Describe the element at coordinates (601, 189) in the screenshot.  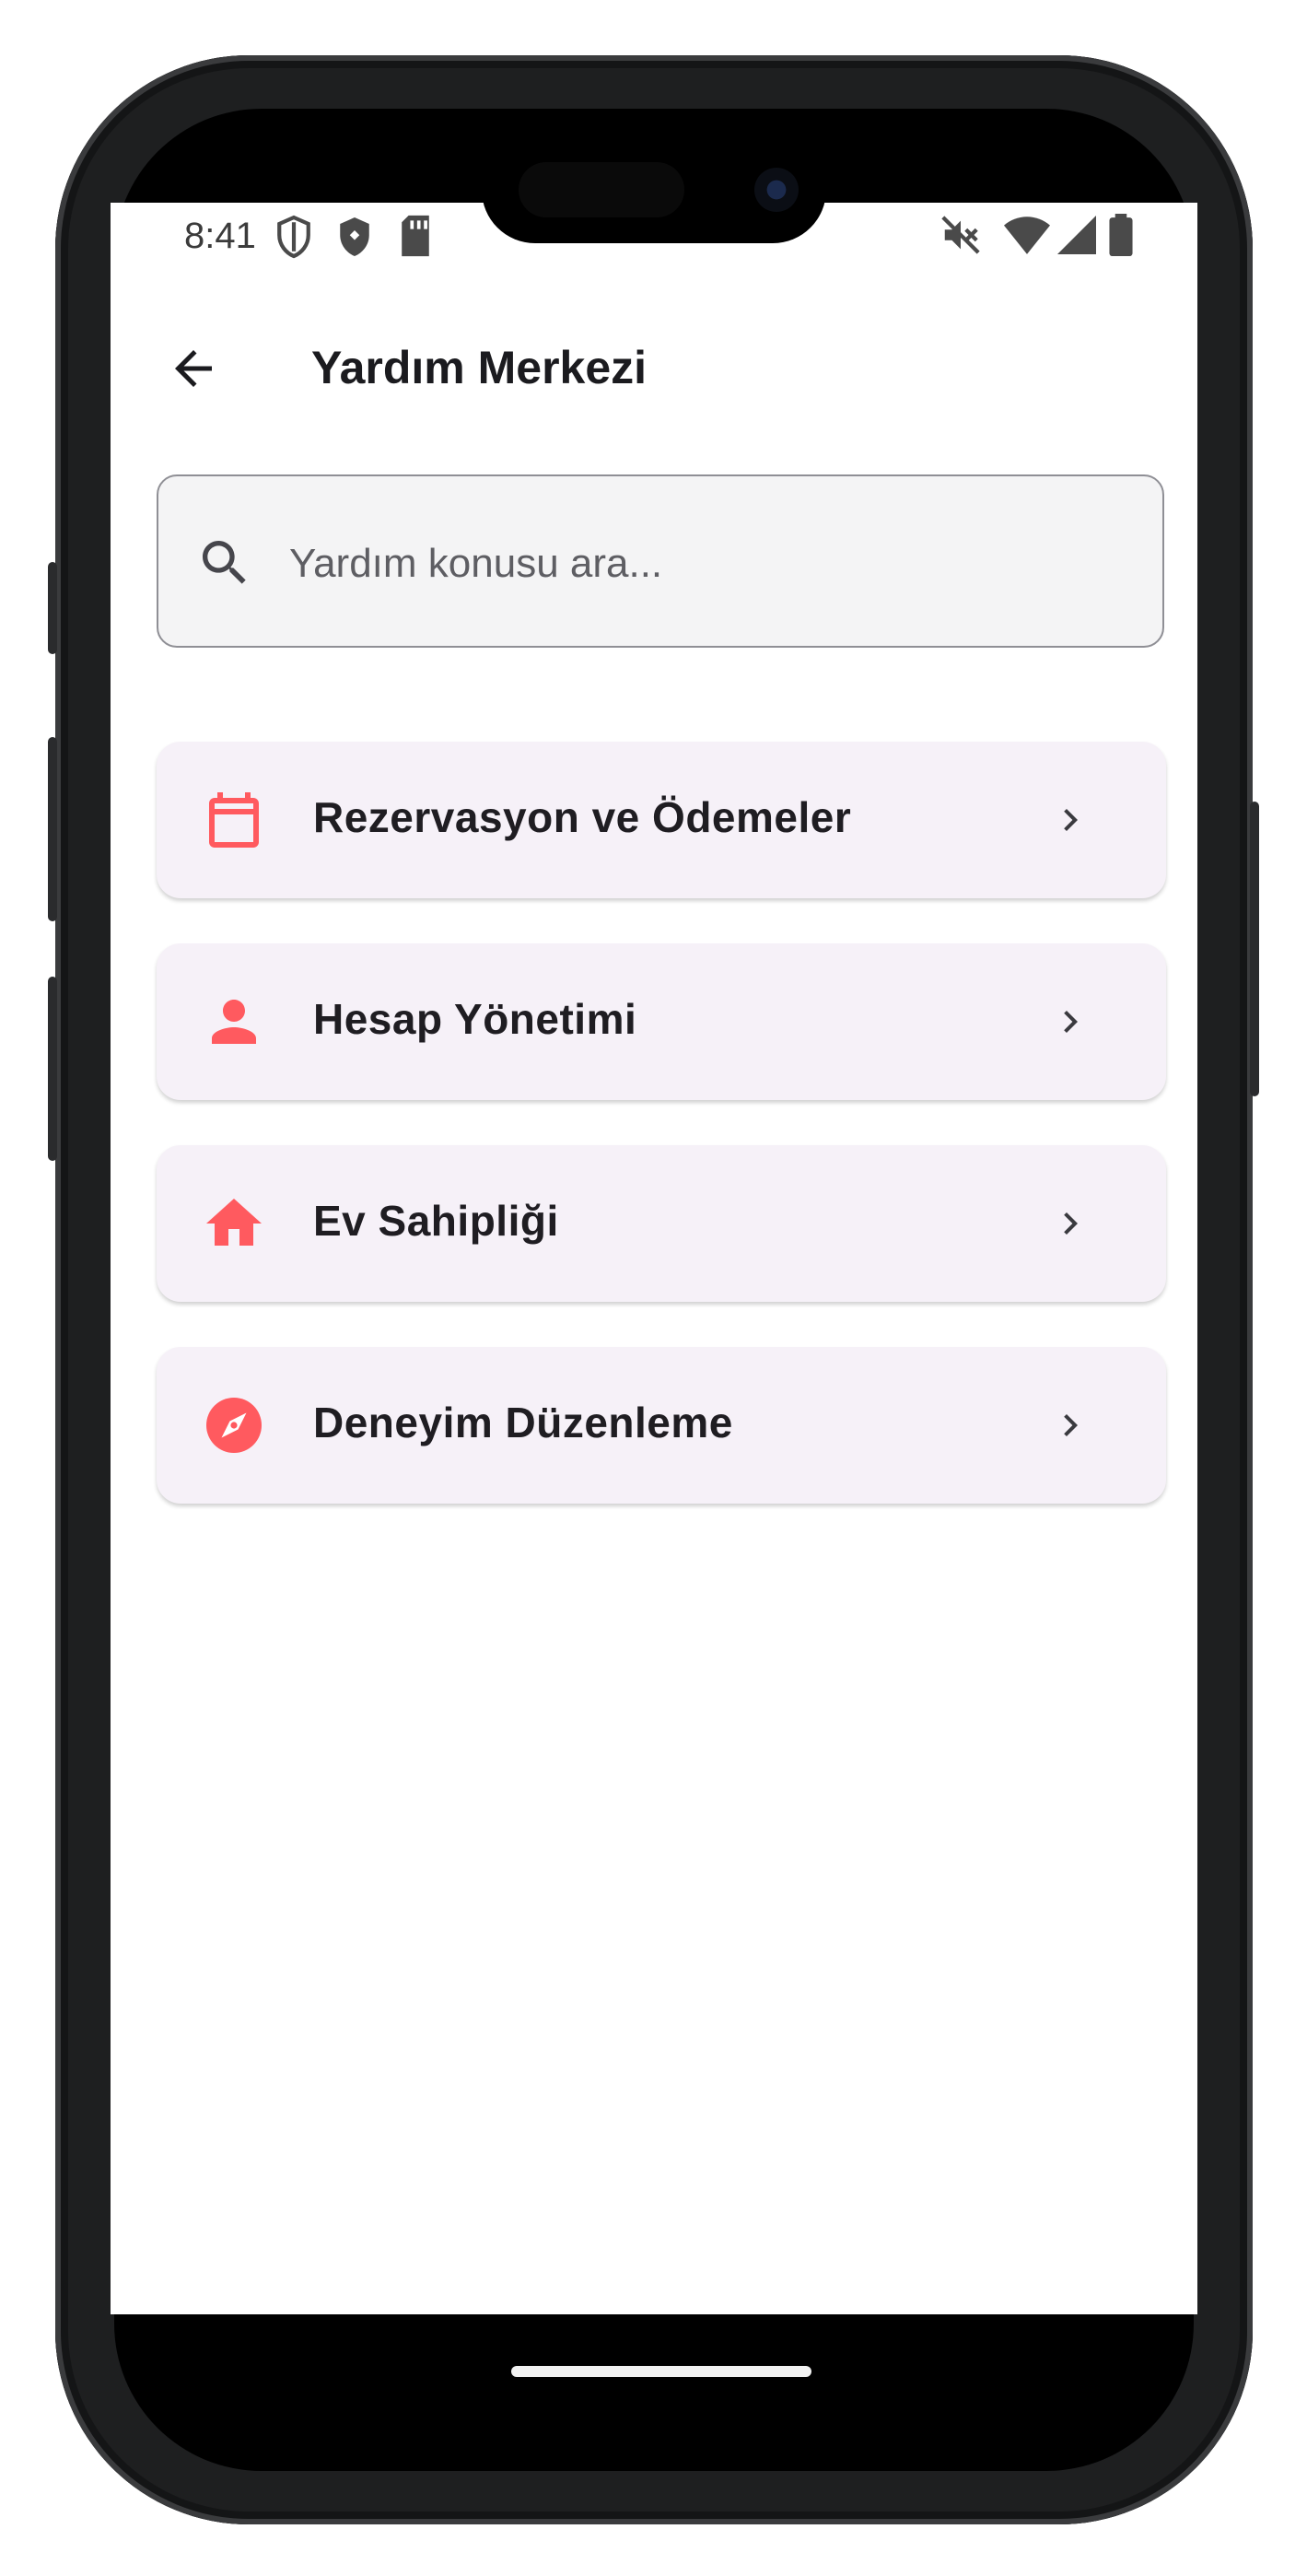
I see `island-sensor` at that location.